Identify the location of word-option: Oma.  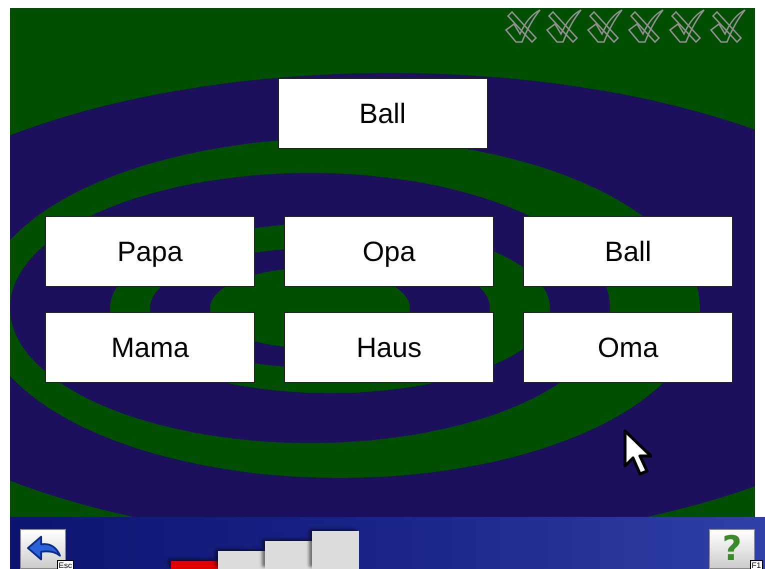
(628, 347).